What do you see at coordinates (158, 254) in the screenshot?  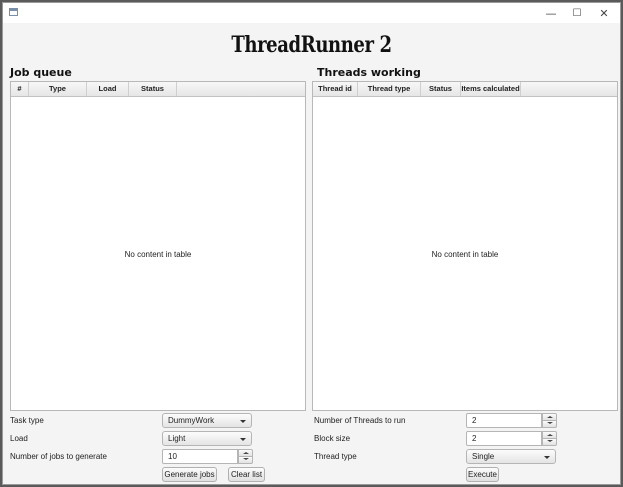 I see `job-queue-empty-message: No content in table` at bounding box center [158, 254].